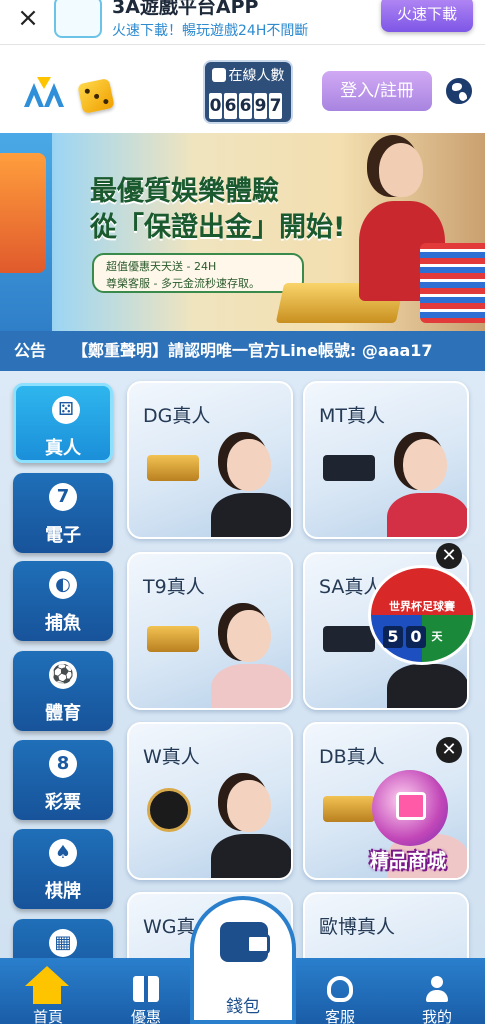  What do you see at coordinates (245, 942) in the screenshot?
I see `wallet-icon` at bounding box center [245, 942].